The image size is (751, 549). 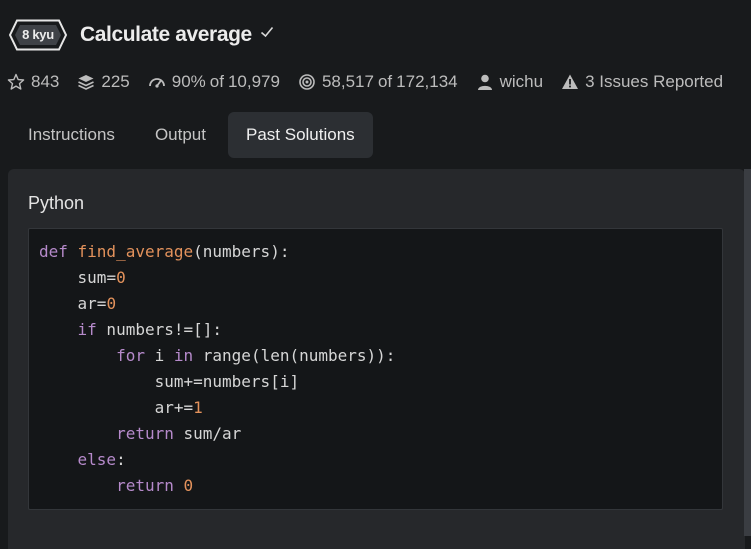 What do you see at coordinates (56, 203) in the screenshot?
I see `solution-language: Python` at bounding box center [56, 203].